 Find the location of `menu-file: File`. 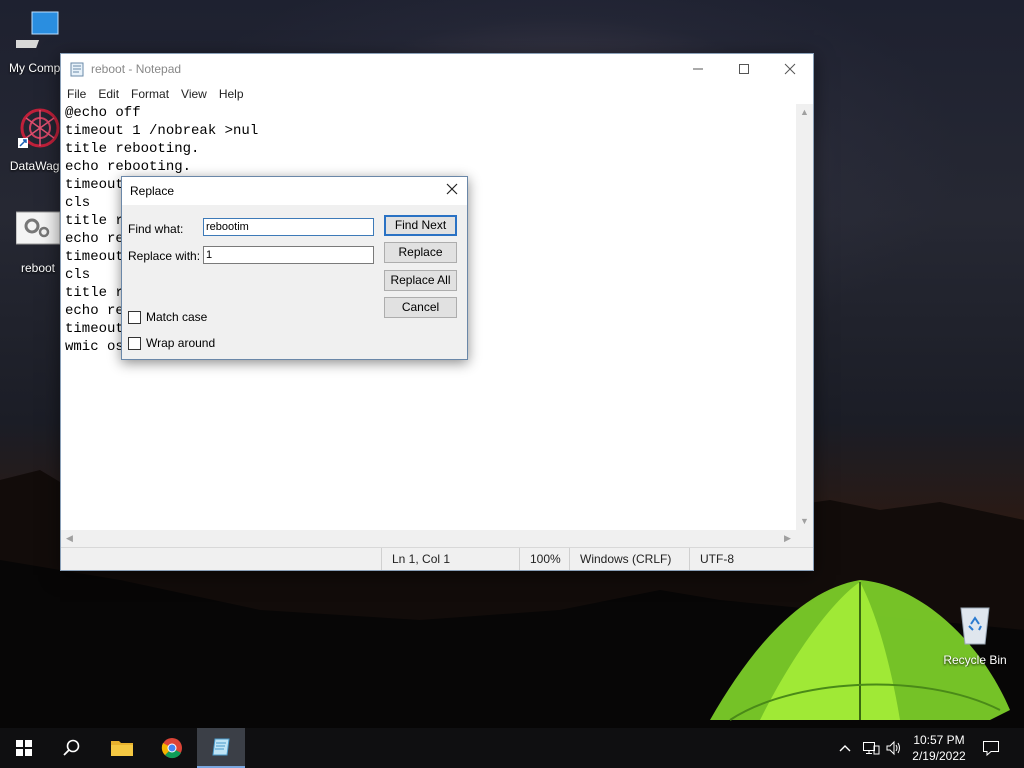

menu-file: File is located at coordinates (76, 94).